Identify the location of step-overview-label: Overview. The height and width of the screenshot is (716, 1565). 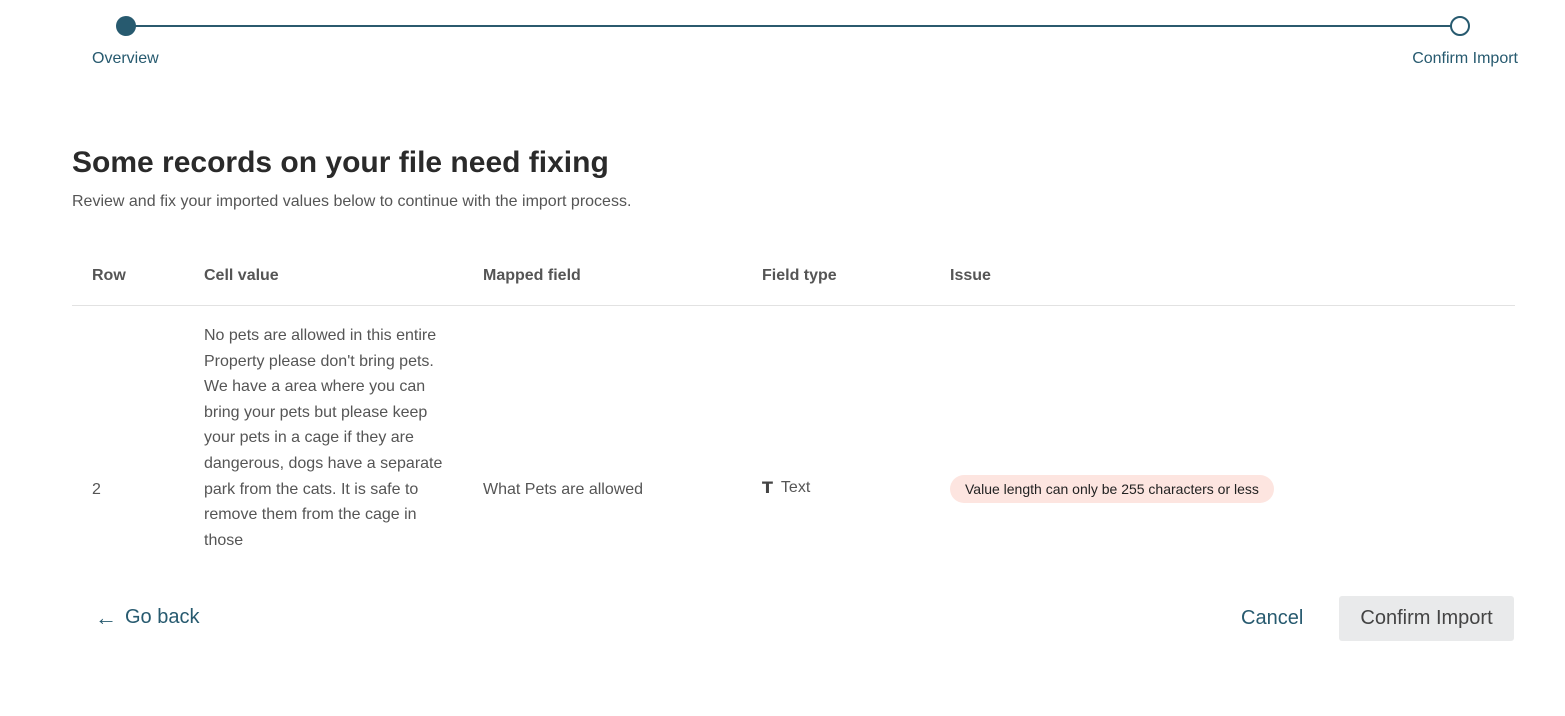
(125, 58).